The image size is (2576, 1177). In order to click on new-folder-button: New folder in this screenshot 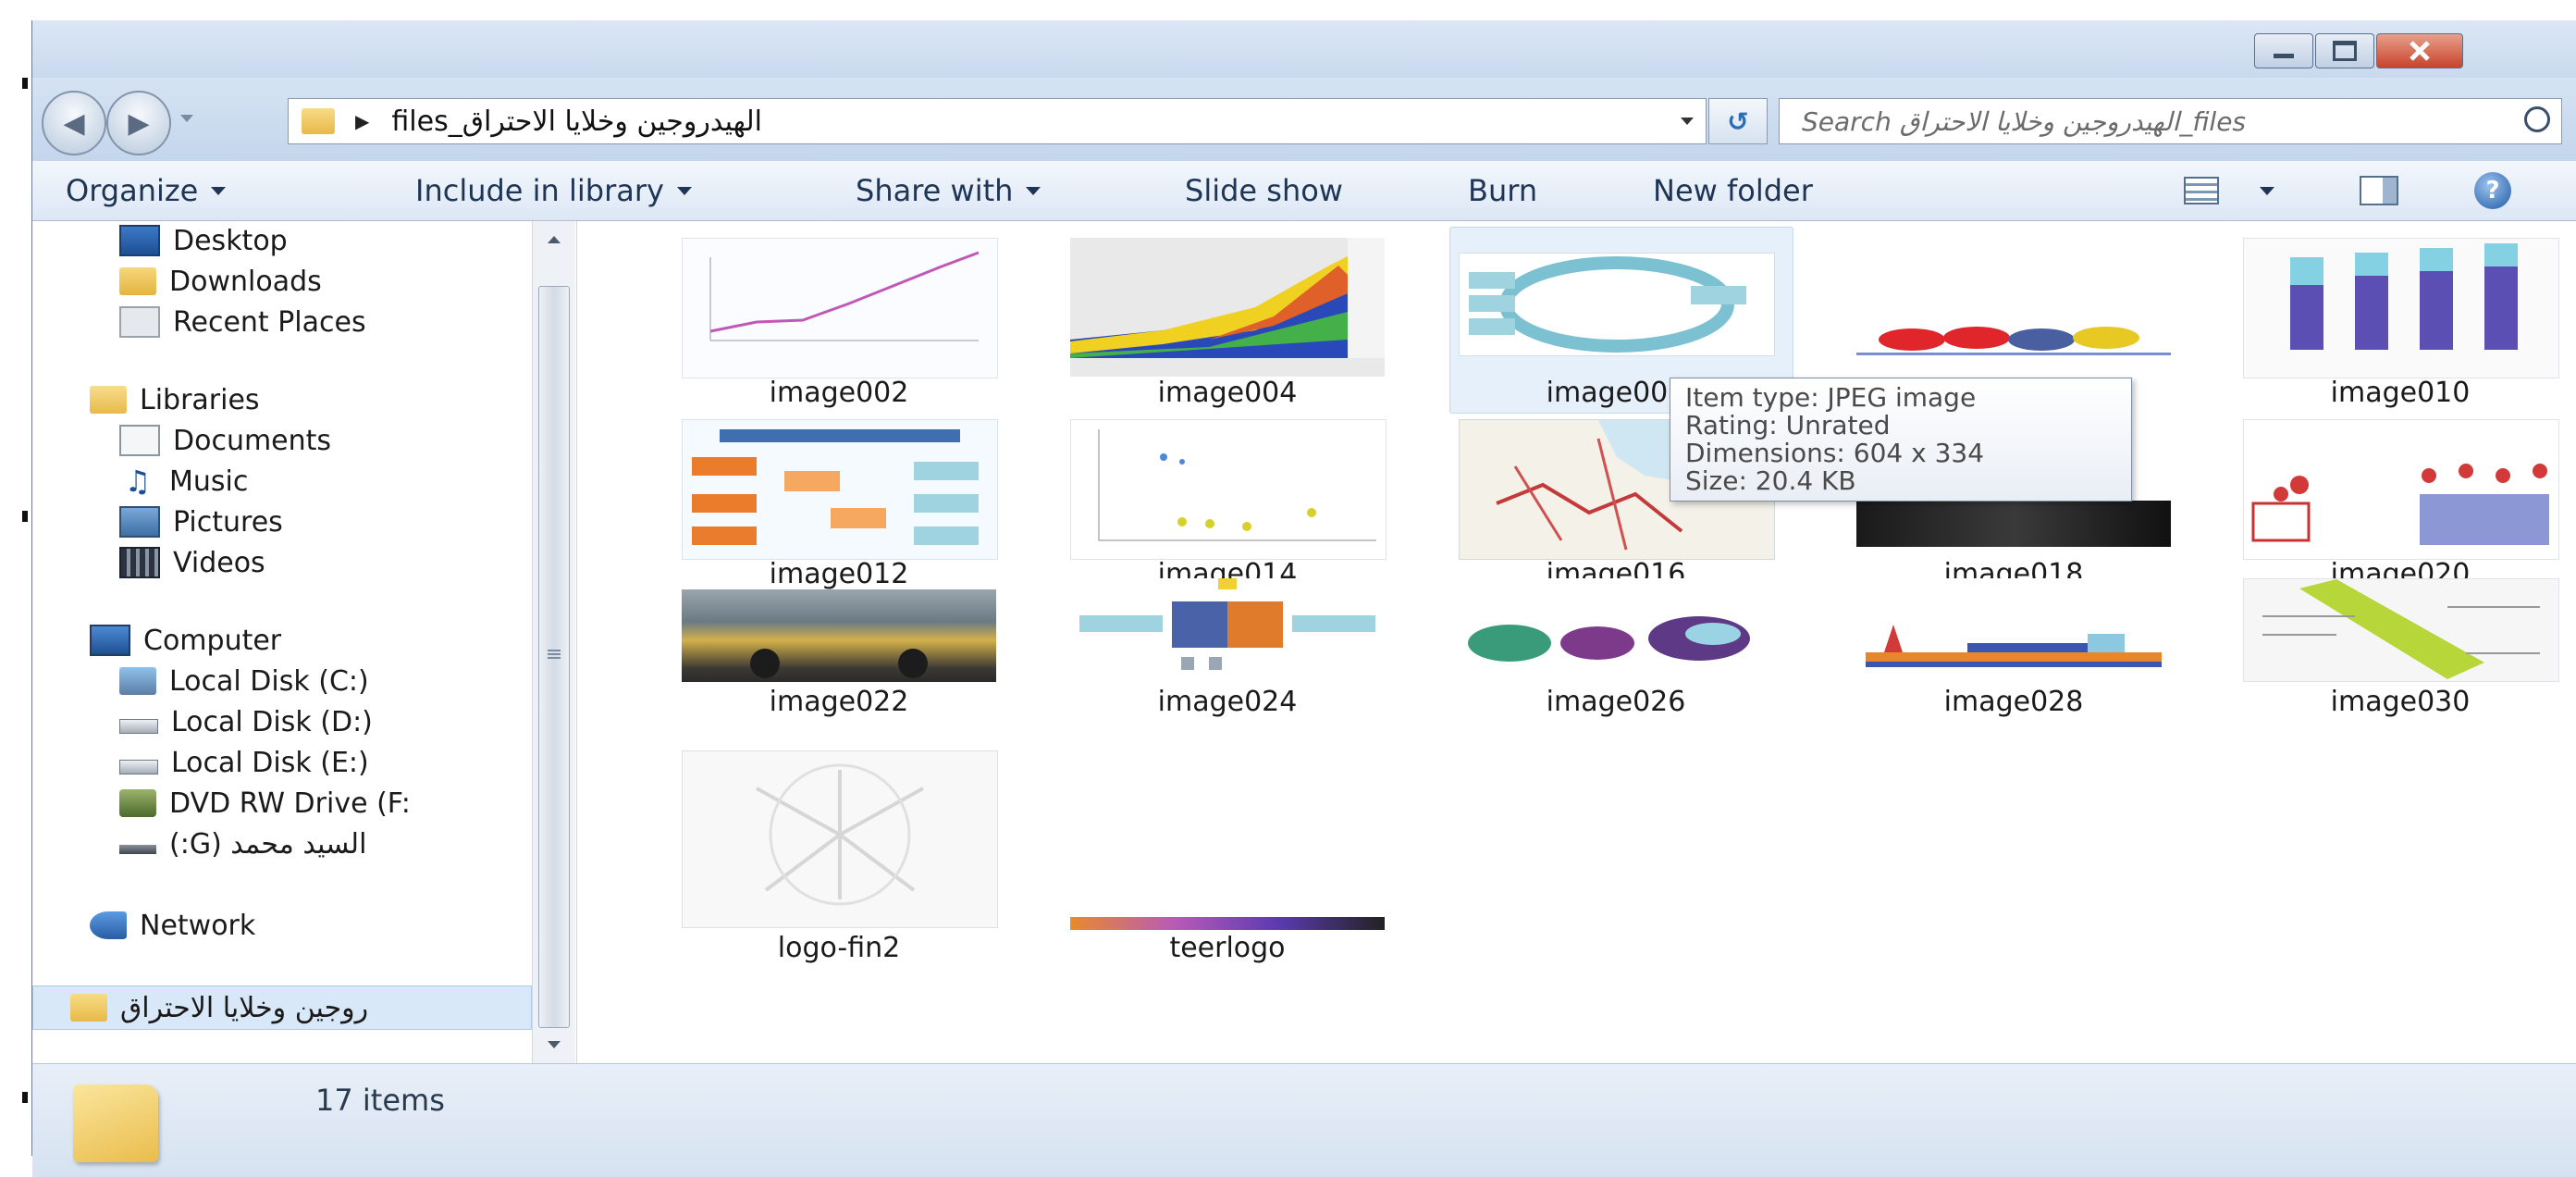, I will do `click(1733, 190)`.